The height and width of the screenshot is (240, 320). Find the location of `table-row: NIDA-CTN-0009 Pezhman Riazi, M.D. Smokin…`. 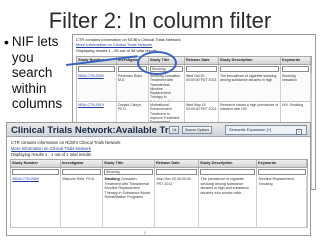

table-row: NIDA-CTN-0009 Pezhman Riazi, M.D. Smokin… is located at coordinates (194, 87).